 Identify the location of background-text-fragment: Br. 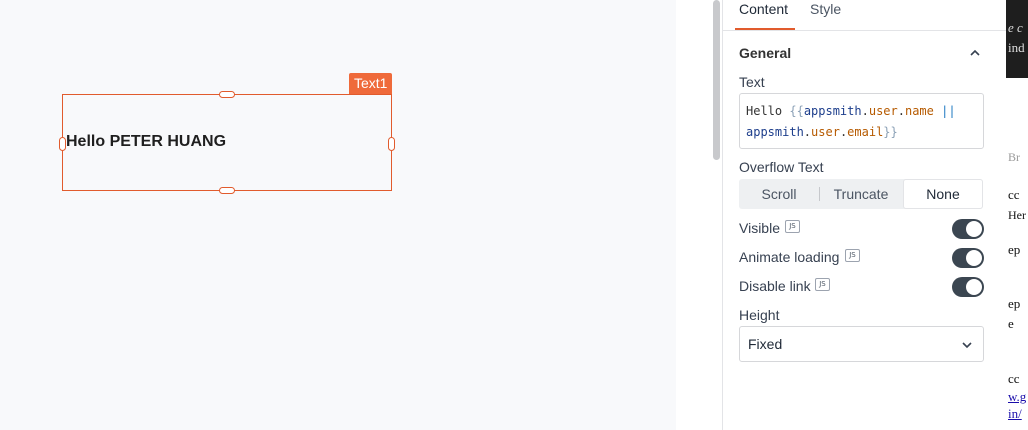
(1014, 157).